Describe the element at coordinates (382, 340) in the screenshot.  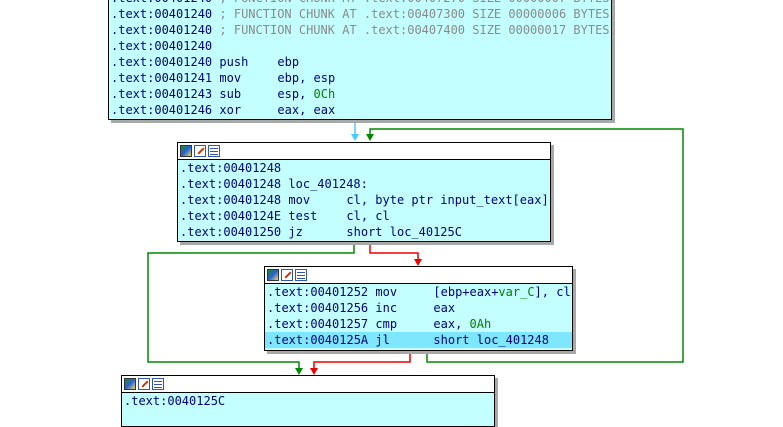
I see `mnemonic: jl` at that location.